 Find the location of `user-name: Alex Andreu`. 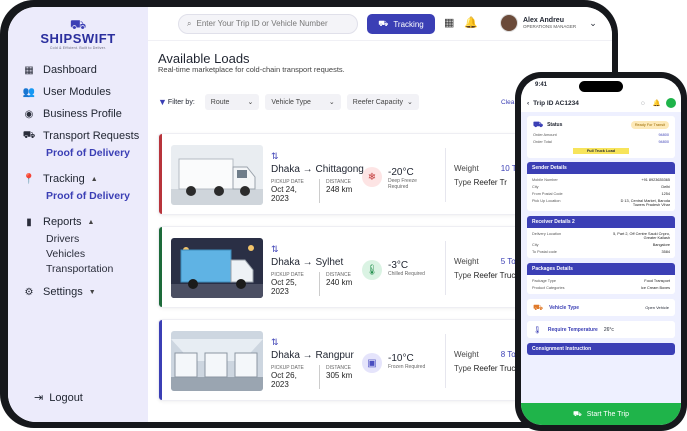

user-name: Alex Andreu is located at coordinates (543, 20).